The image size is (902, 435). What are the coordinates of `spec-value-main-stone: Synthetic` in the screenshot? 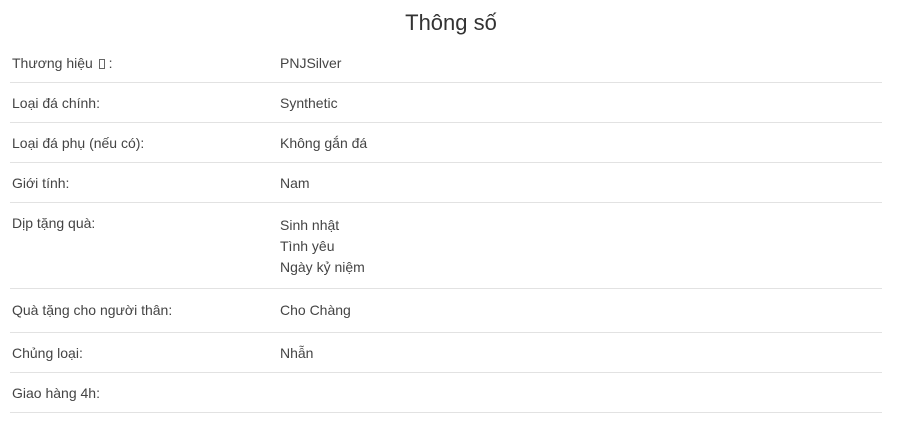 It's located at (309, 103).